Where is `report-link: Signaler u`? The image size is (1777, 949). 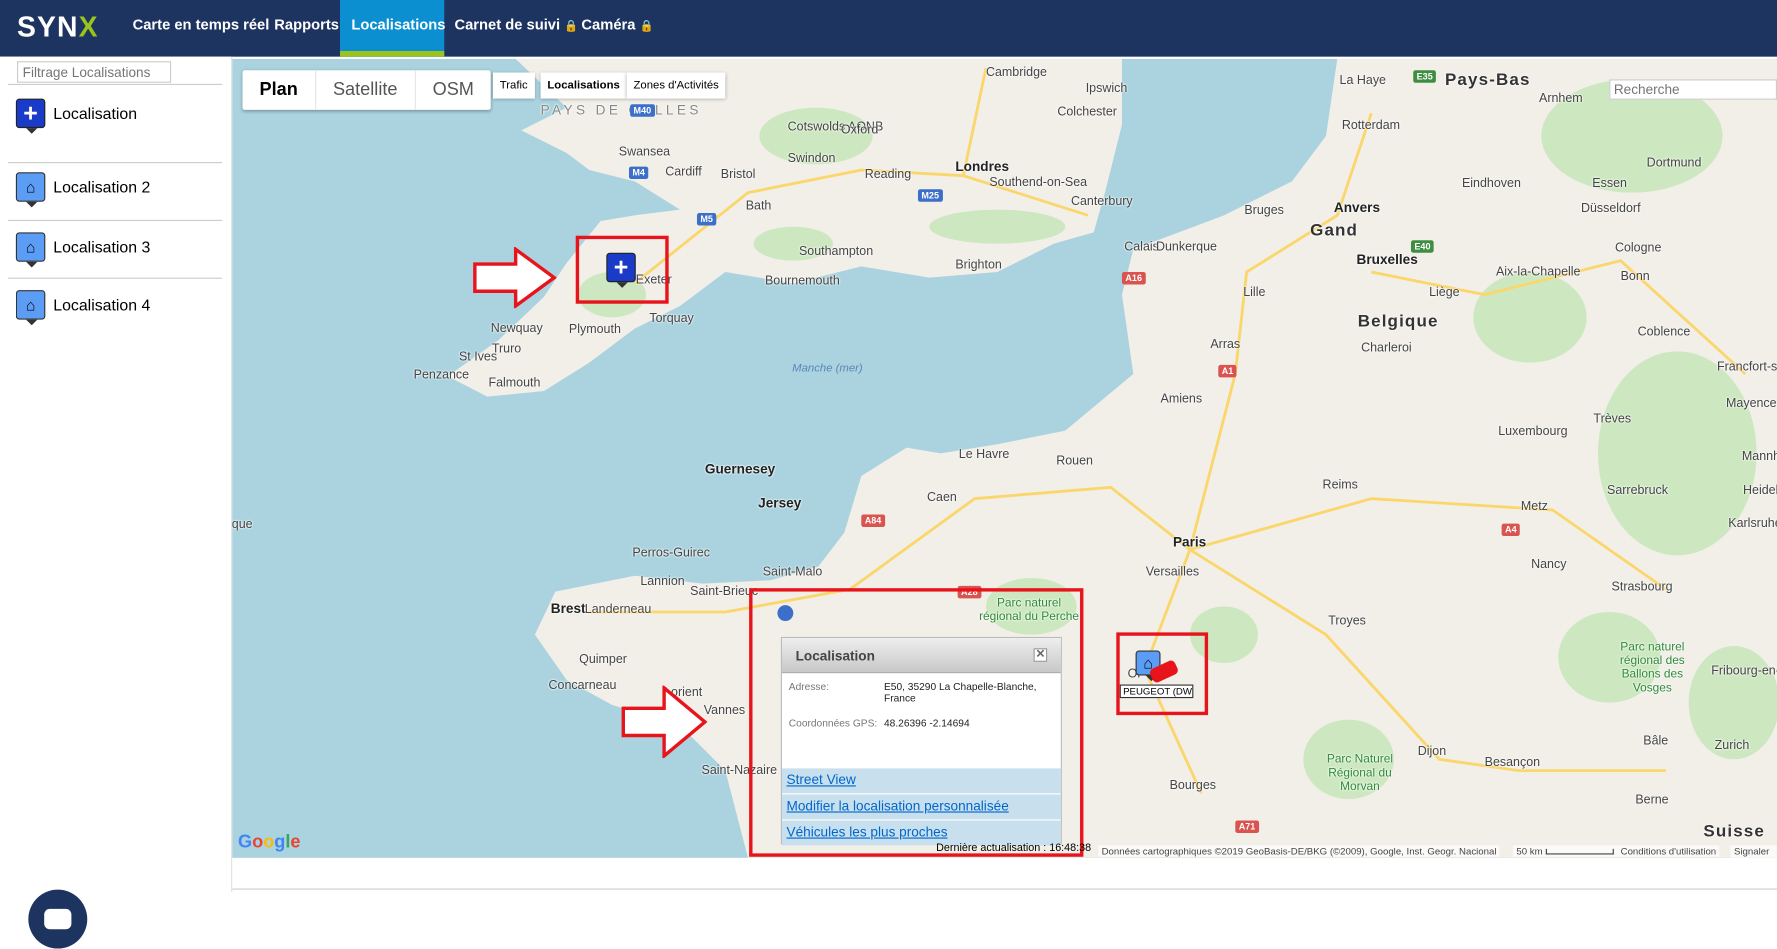 report-link: Signaler u is located at coordinates (1753, 851).